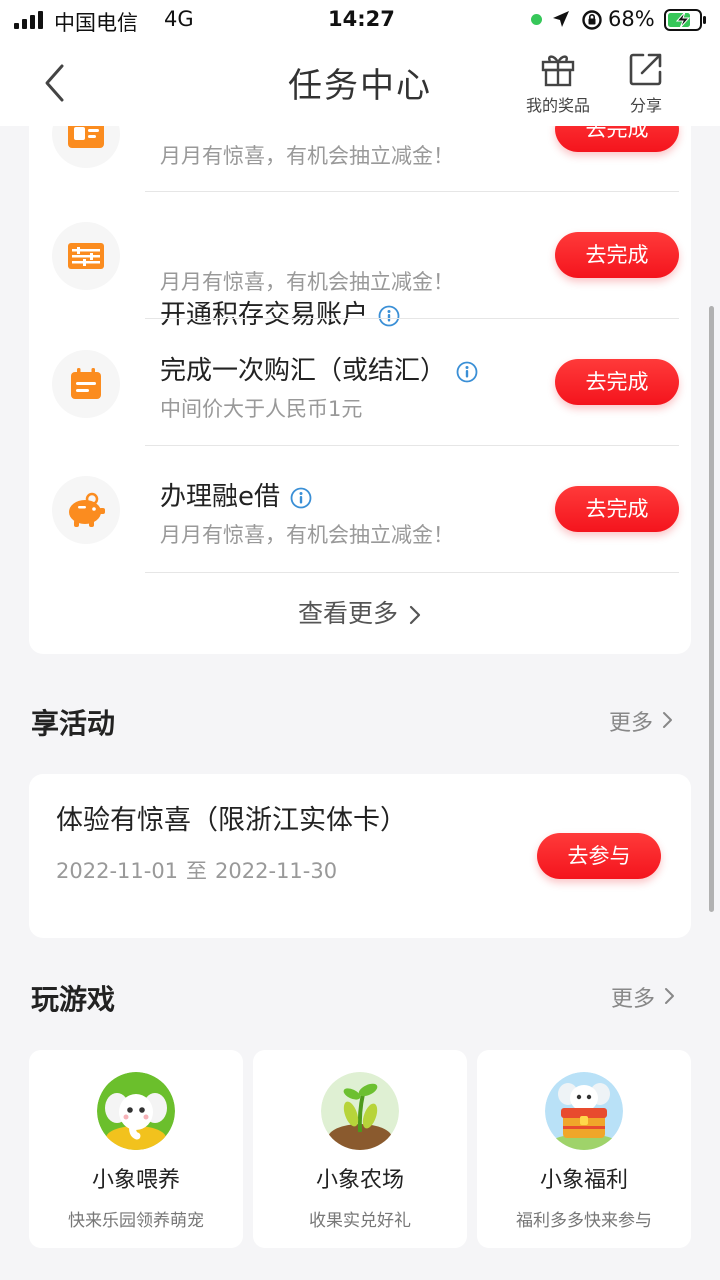 This screenshot has height=1280, width=720. Describe the element at coordinates (685, 20) in the screenshot. I see `battery-charging-icon` at that location.